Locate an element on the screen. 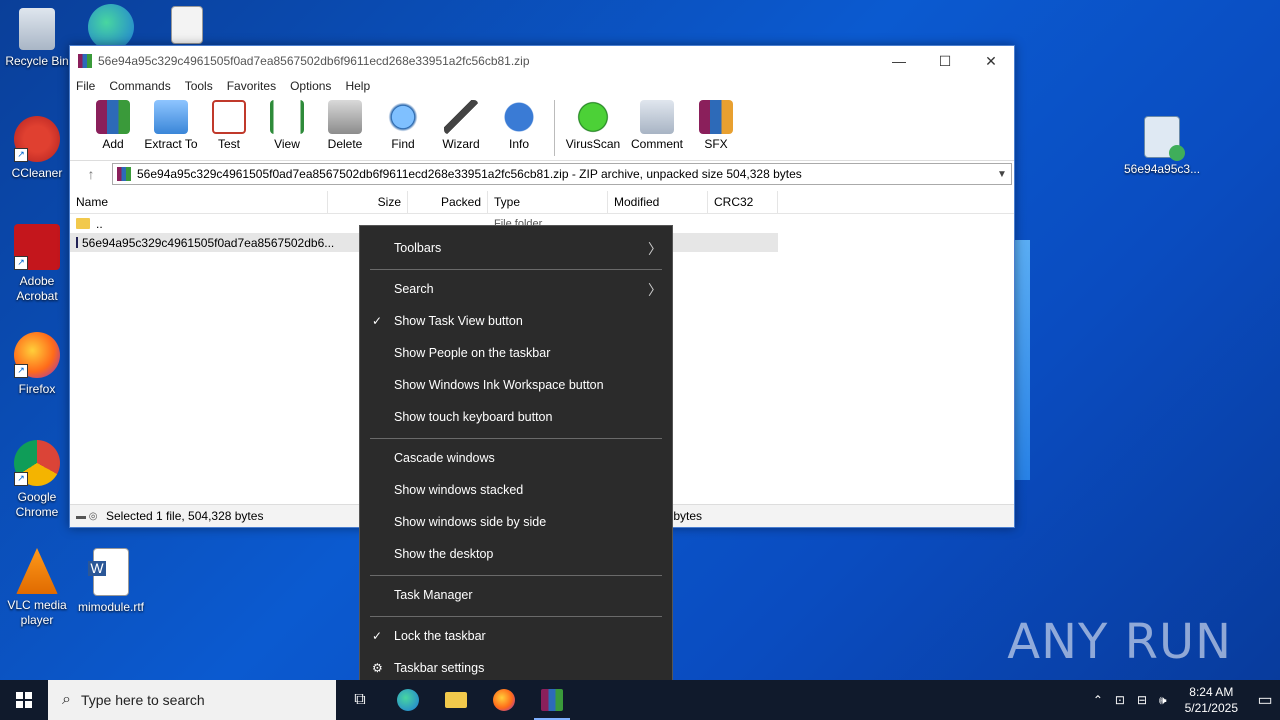  virusscan-button: VirusScan is located at coordinates (593, 123).